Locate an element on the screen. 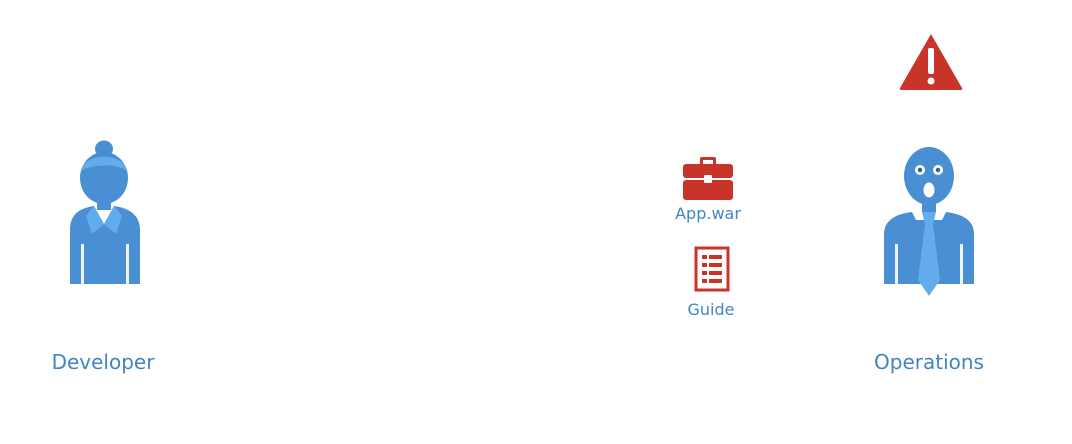 The height and width of the screenshot is (444, 1072). briefcase-icon is located at coordinates (708, 179).